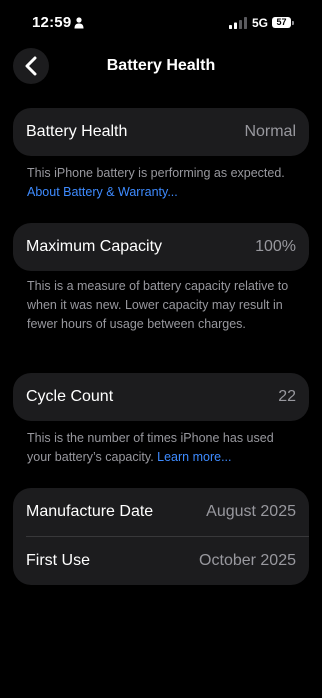 This screenshot has height=698, width=322. I want to click on cycle-count-row: Cycle Count 22, so click(161, 397).